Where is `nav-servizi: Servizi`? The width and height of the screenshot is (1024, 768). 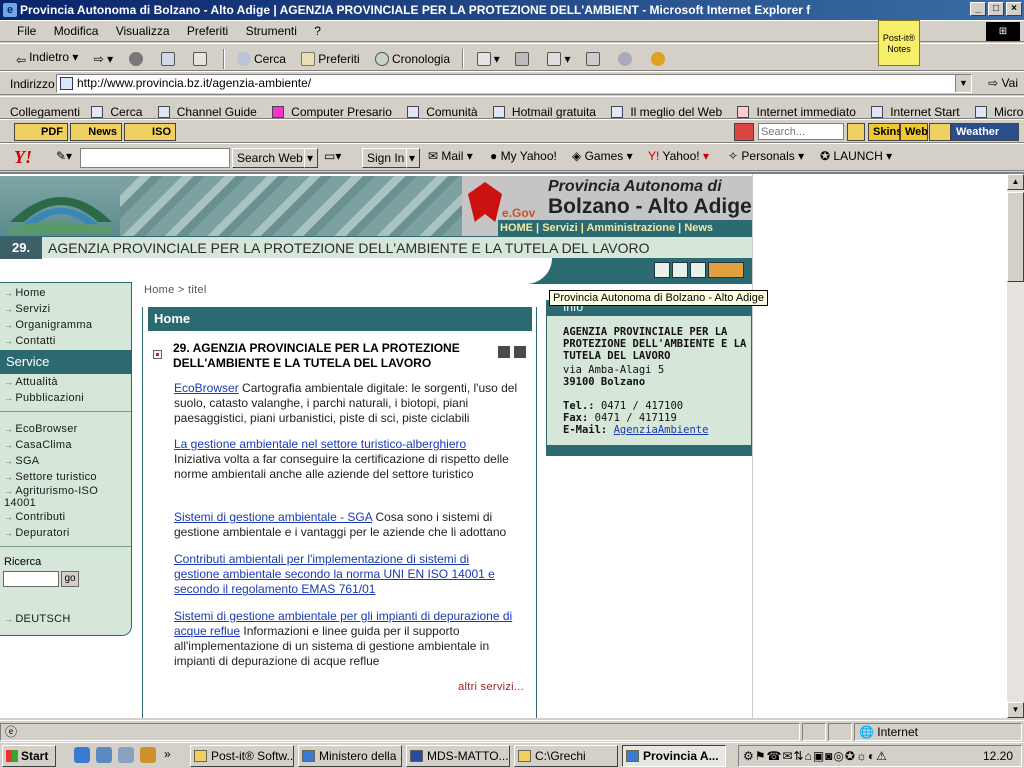 nav-servizi: Servizi is located at coordinates (559, 228).